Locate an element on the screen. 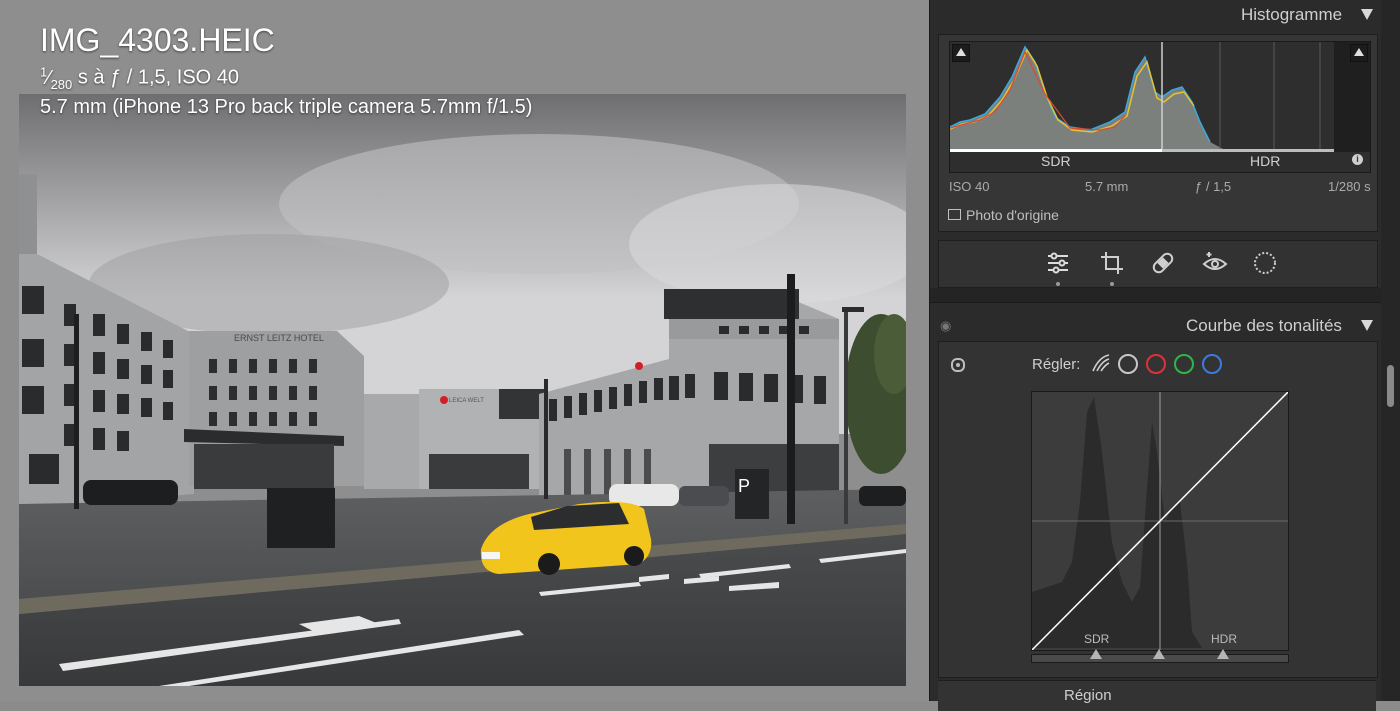  adjust-label: Régler: is located at coordinates (1056, 364).